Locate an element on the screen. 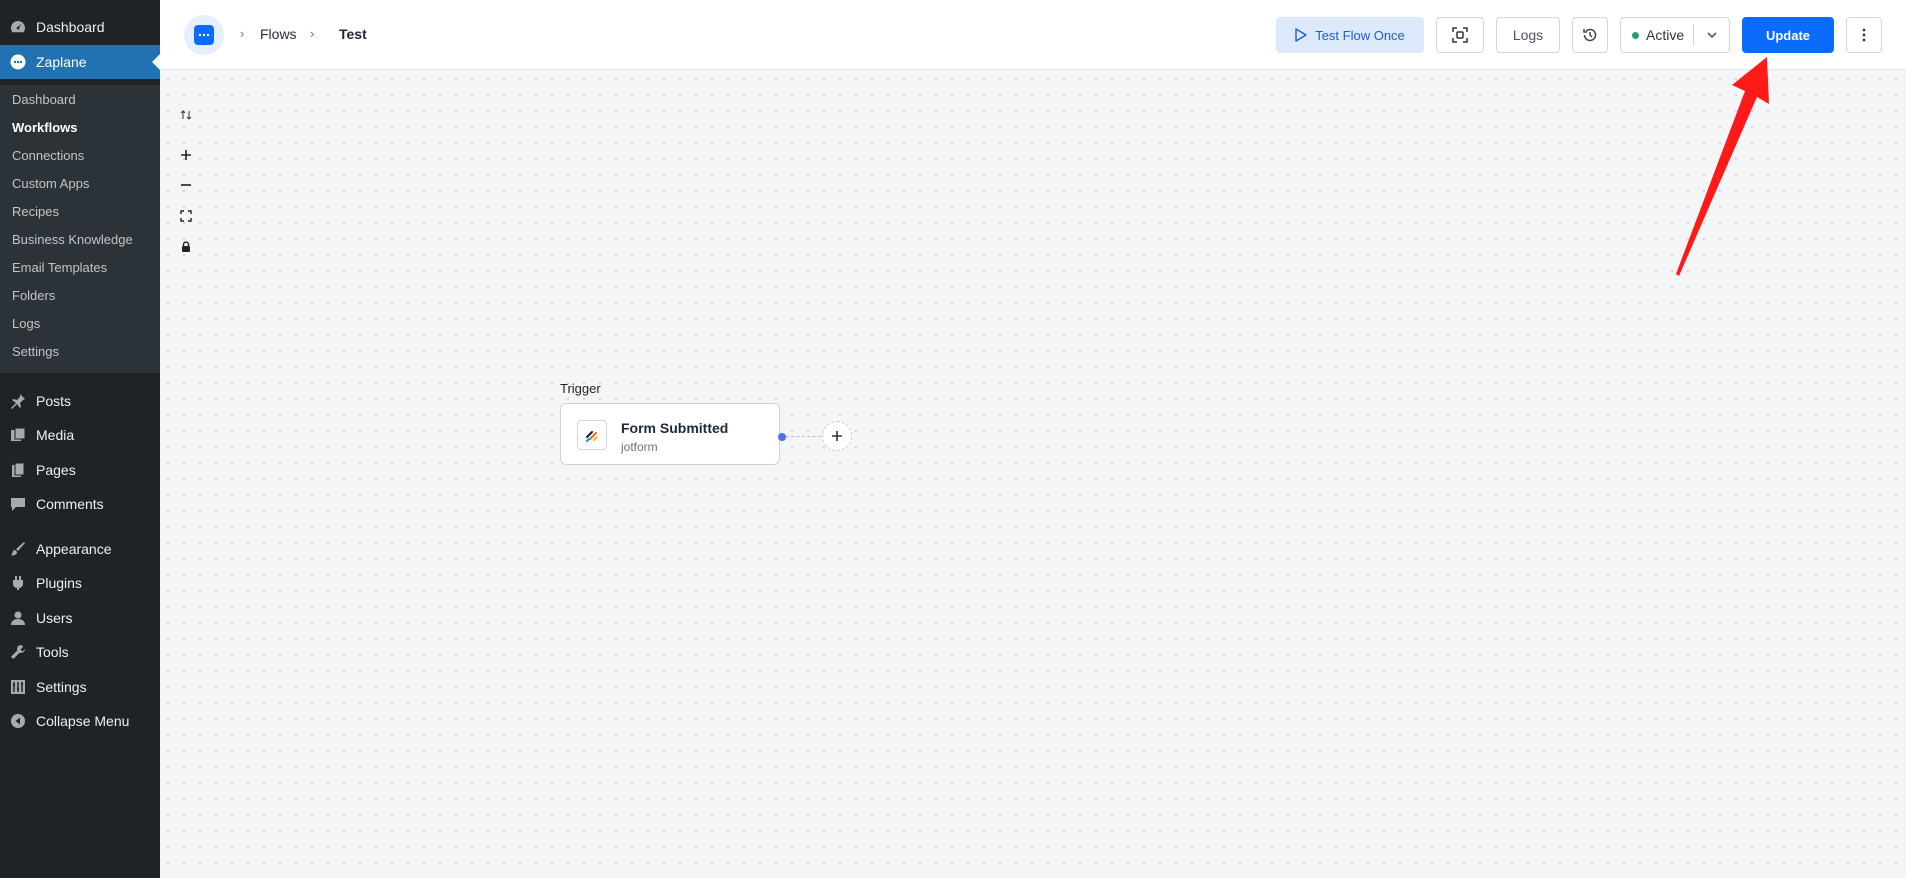  lock-icon is located at coordinates (186, 247).